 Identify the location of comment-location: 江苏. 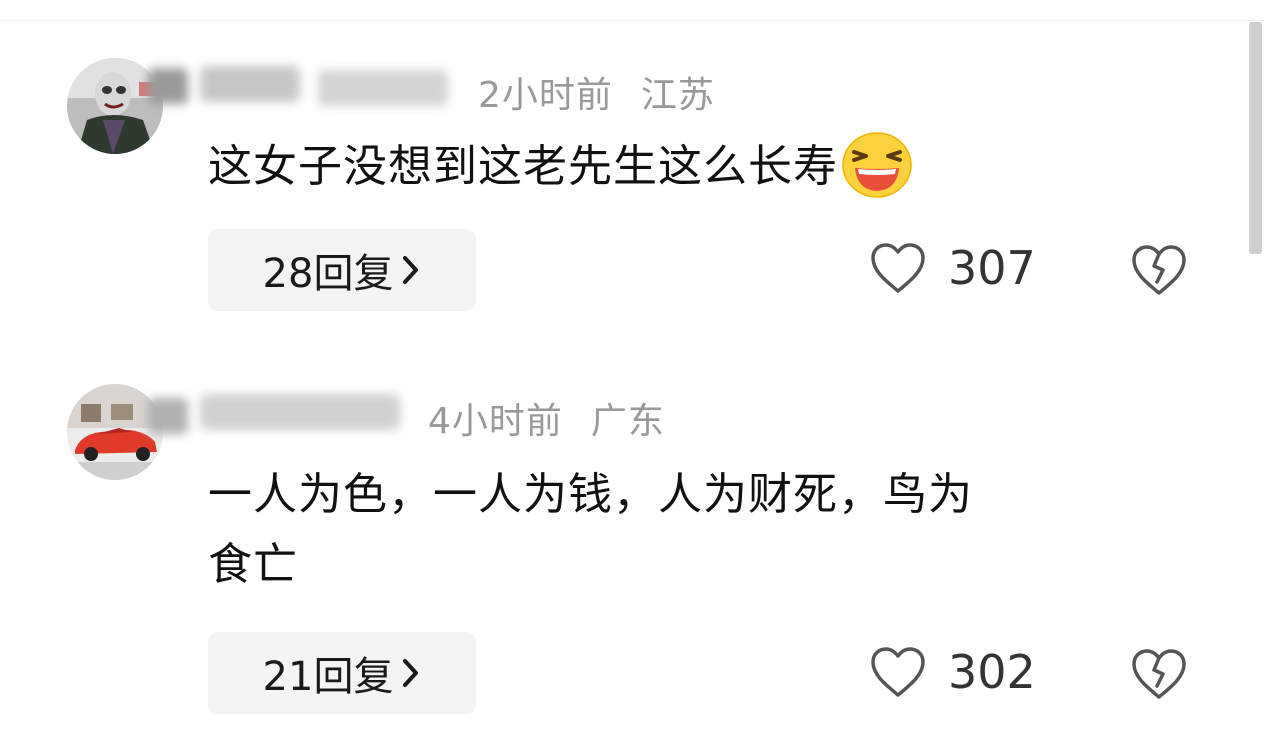
(677, 95).